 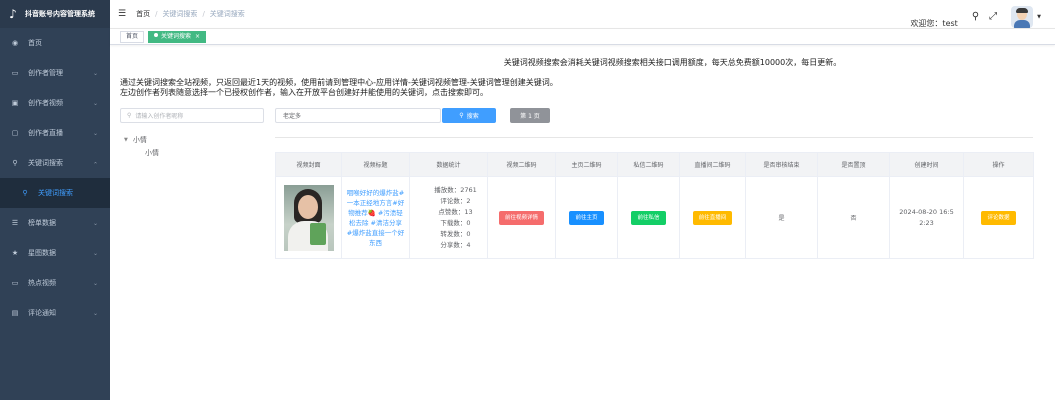 I want to click on creator-tree: ▼ 小情 小情, so click(x=192, y=146).